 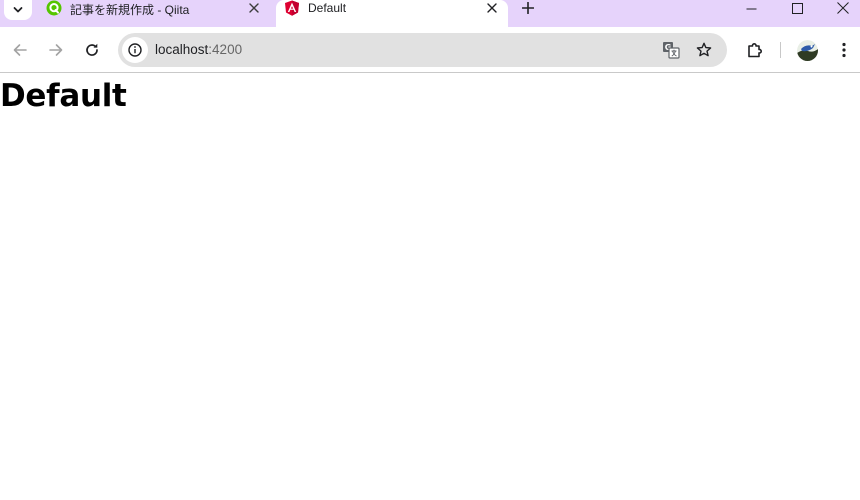 I want to click on site-info-button, so click(x=135, y=50).